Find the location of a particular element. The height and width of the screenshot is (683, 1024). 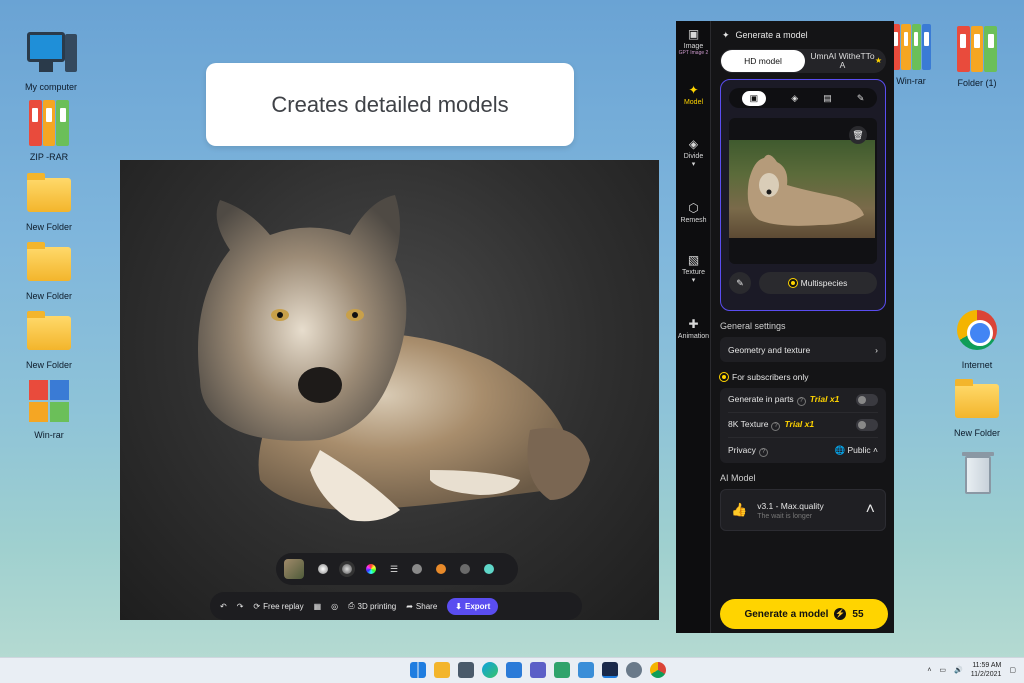

app-active-icon is located at coordinates (610, 670).